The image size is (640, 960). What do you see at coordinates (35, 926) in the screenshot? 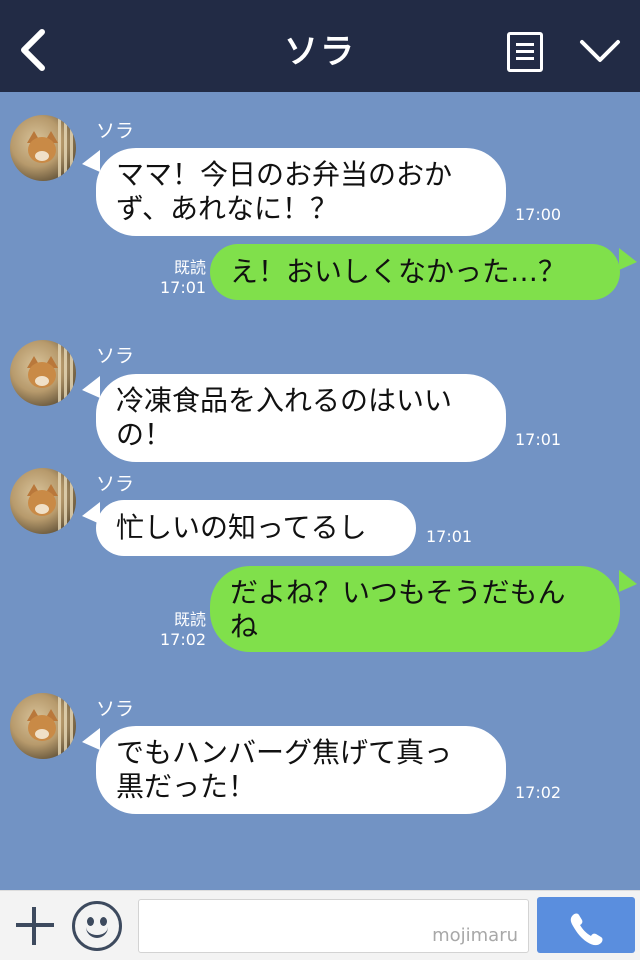
I see `plus-icon` at bounding box center [35, 926].